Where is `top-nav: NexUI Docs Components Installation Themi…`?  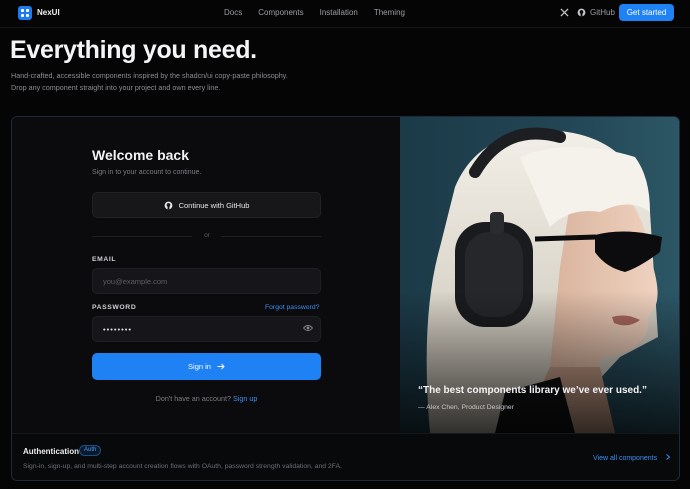 top-nav: NexUI Docs Components Installation Themi… is located at coordinates (345, 14).